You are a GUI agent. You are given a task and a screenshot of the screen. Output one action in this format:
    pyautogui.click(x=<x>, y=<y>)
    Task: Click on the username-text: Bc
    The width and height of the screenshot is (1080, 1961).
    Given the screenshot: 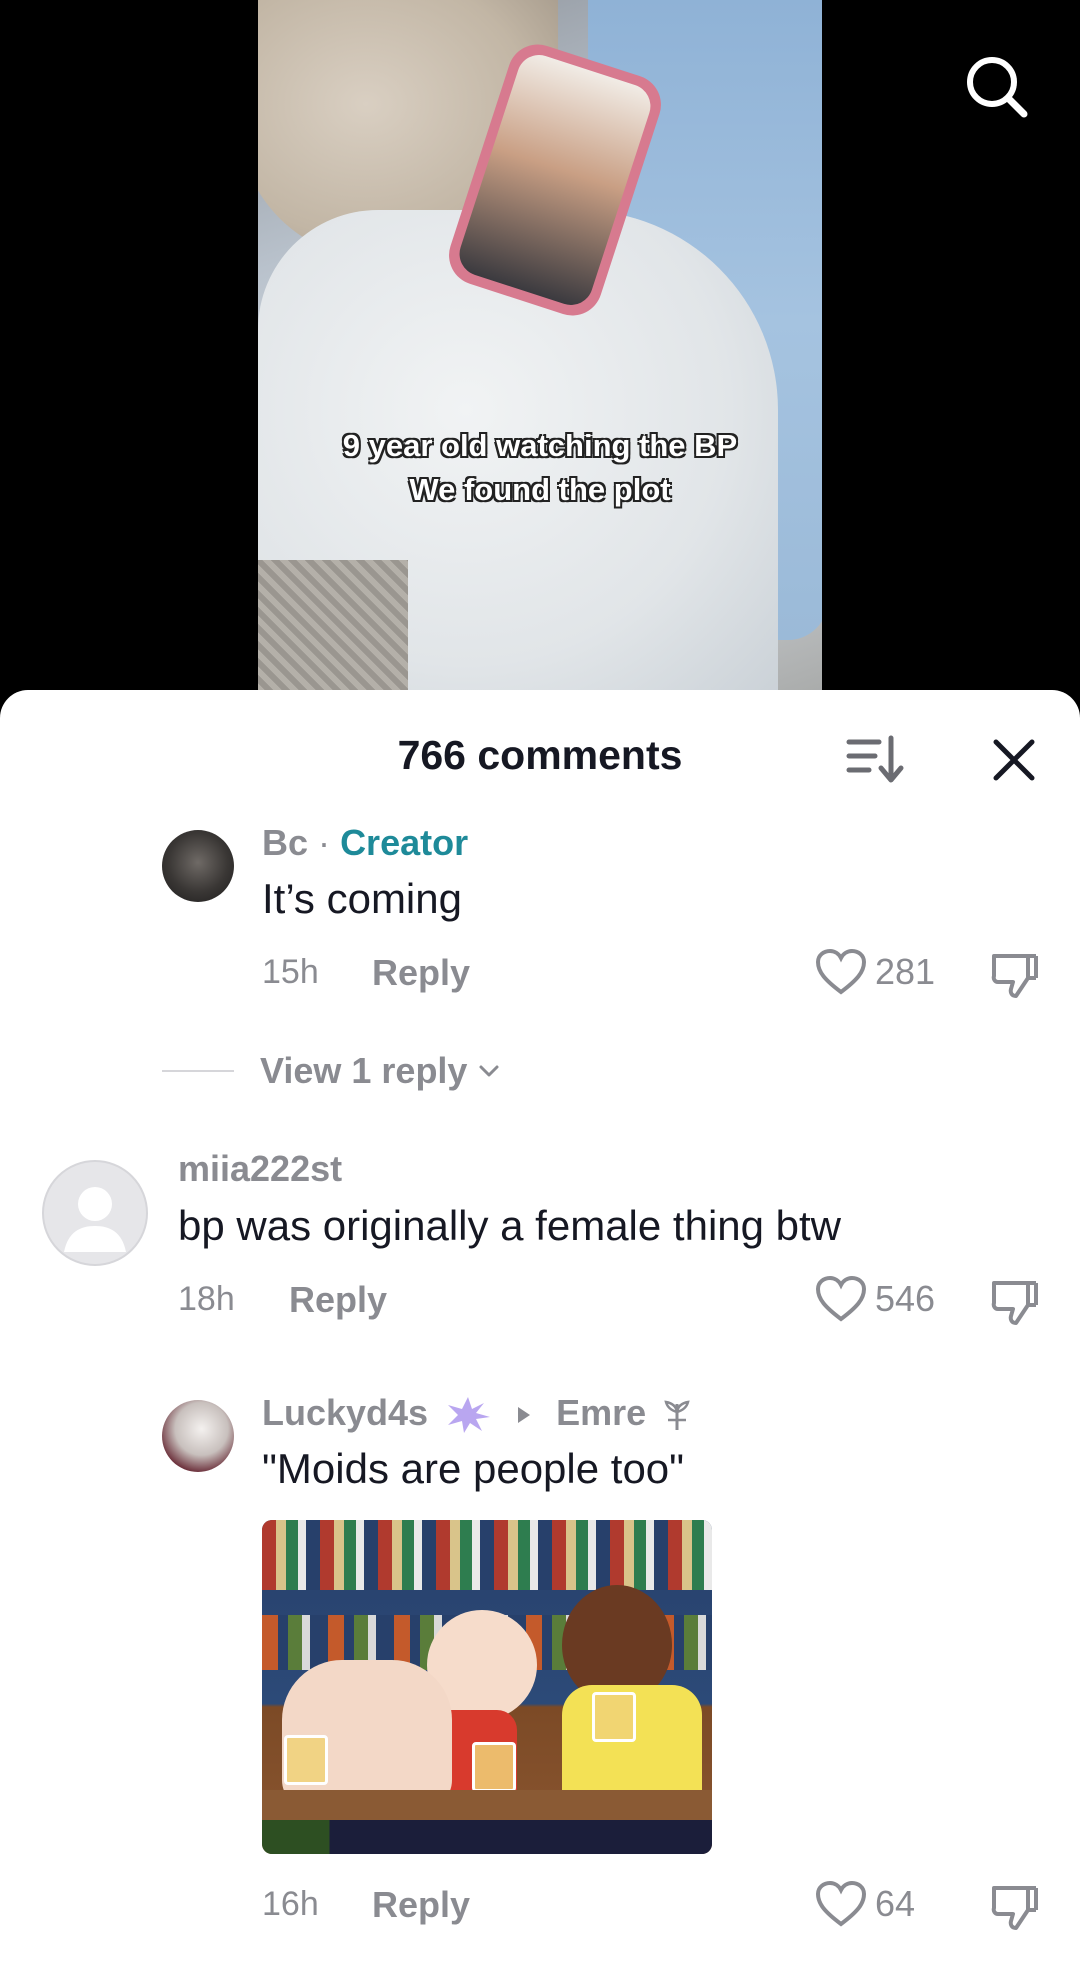 What is the action you would take?
    pyautogui.click(x=285, y=842)
    